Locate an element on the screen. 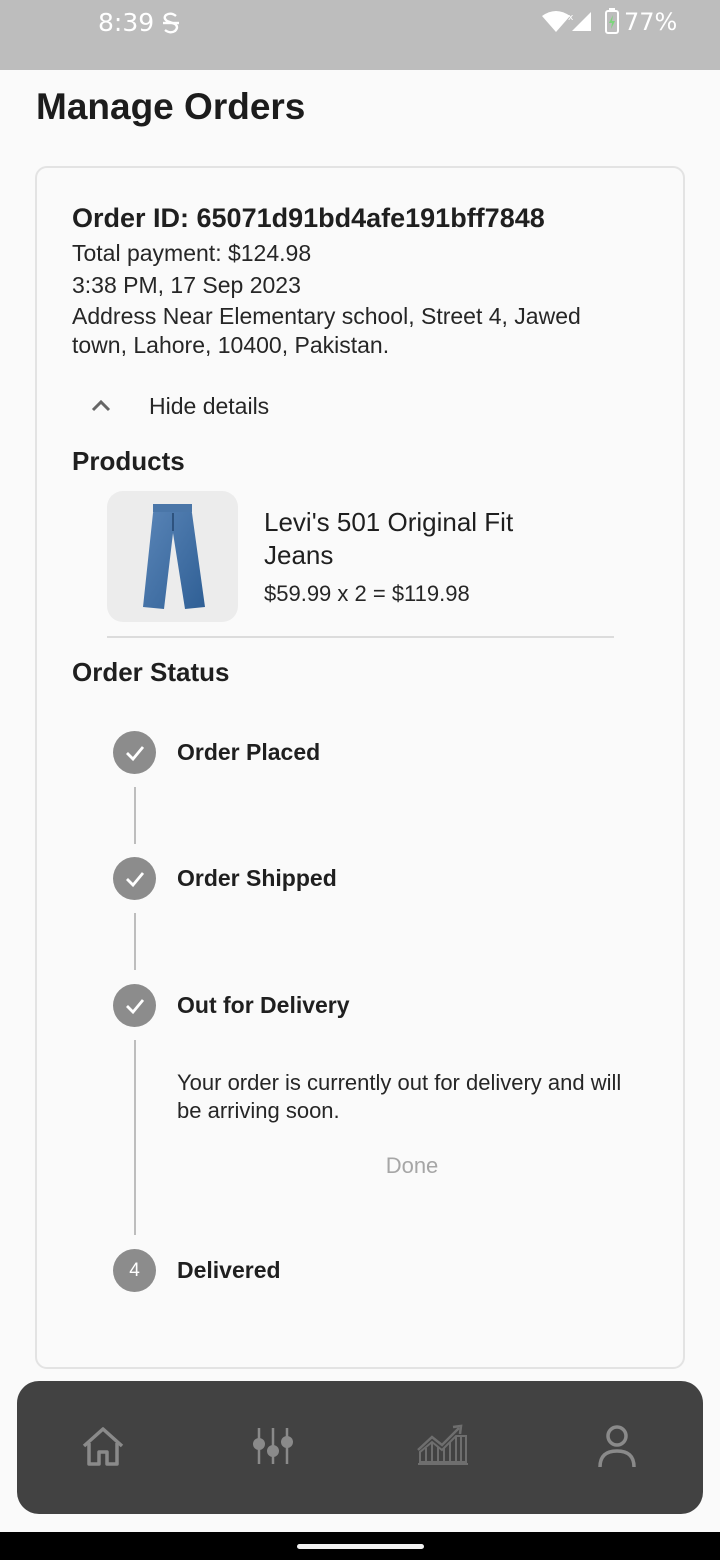  total-payment: Total payment: $124.98 is located at coordinates (192, 253).